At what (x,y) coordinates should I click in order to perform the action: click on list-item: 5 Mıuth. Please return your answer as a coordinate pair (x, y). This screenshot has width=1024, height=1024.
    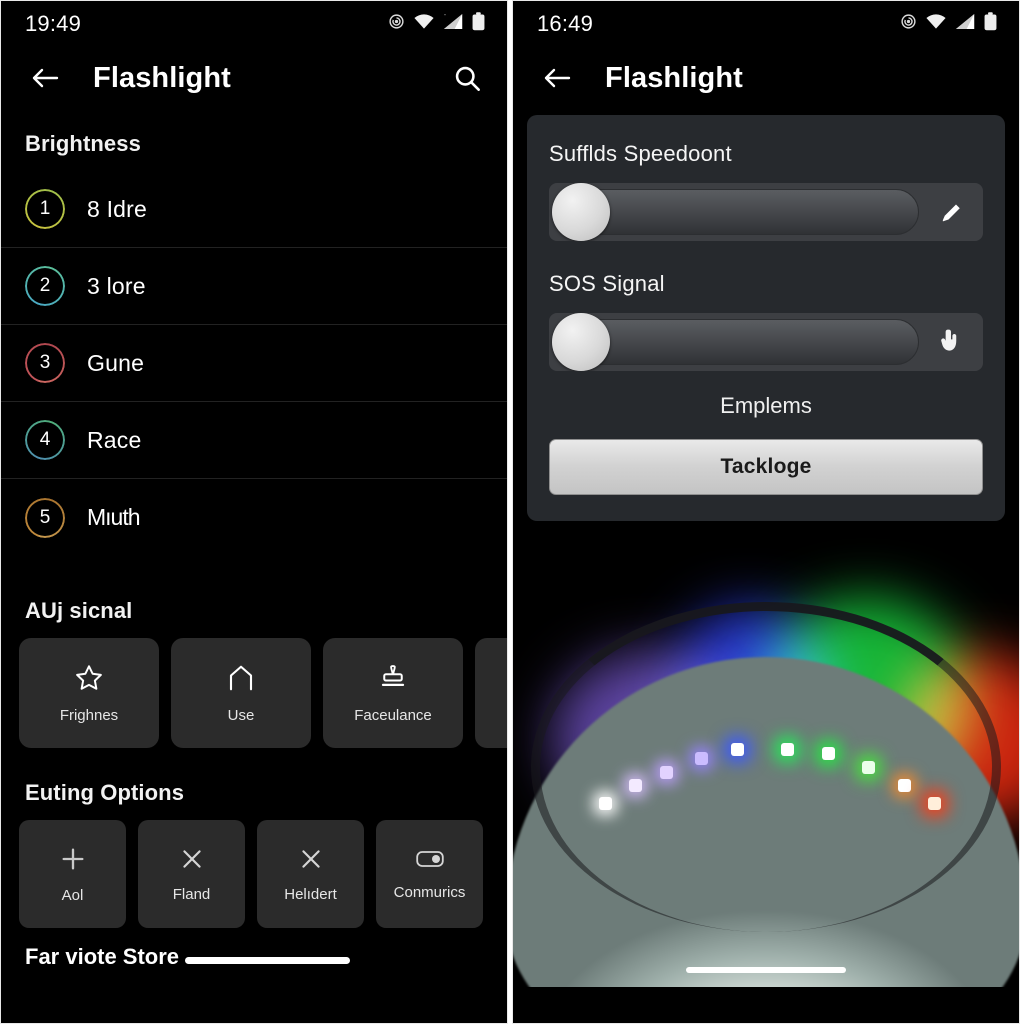
    Looking at the image, I should click on (254, 517).